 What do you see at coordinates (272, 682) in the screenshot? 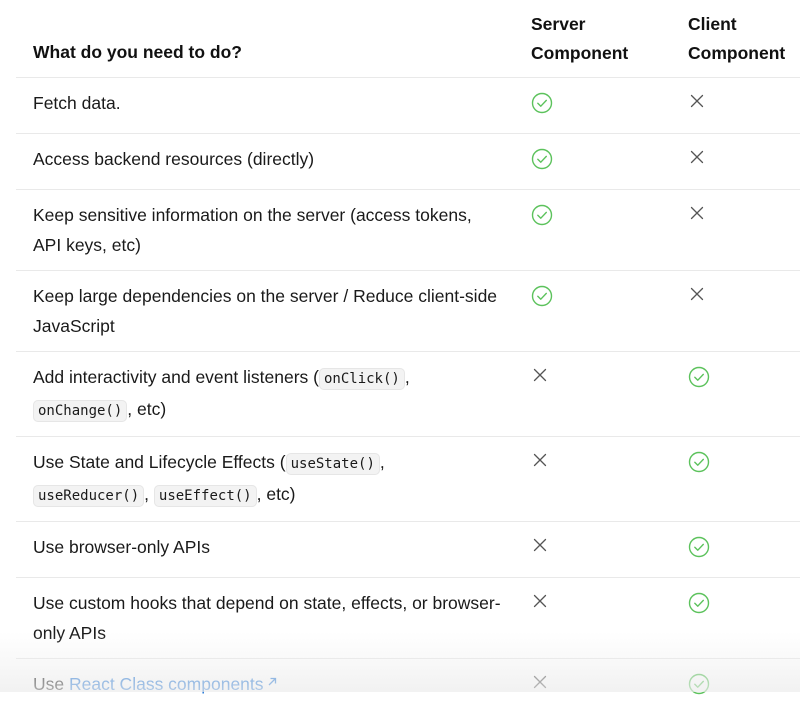
I see `external-link-icon` at bounding box center [272, 682].